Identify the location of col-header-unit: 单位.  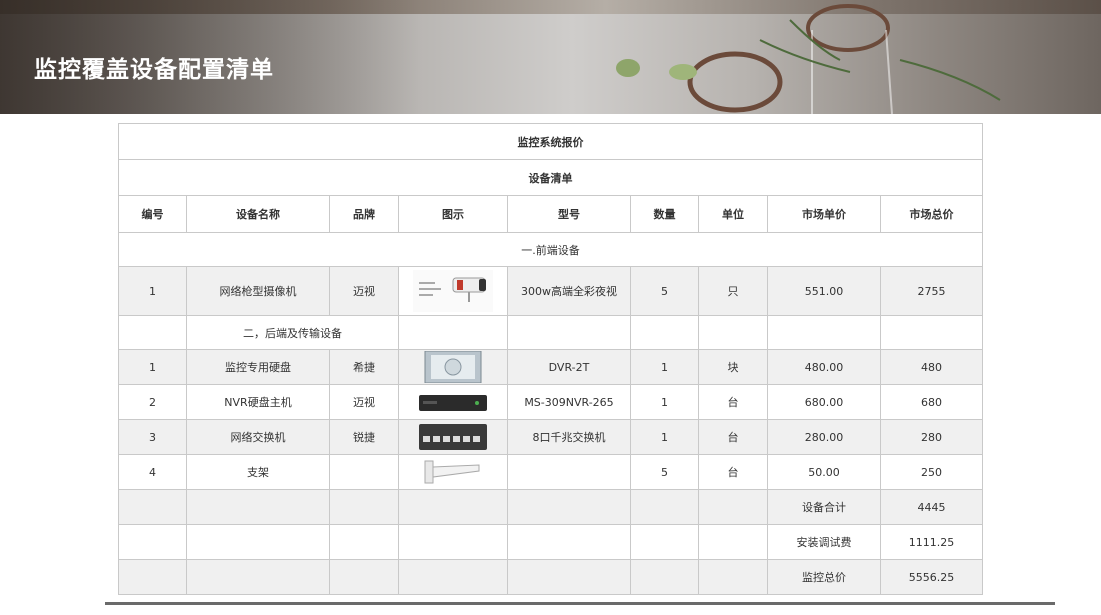
(733, 214).